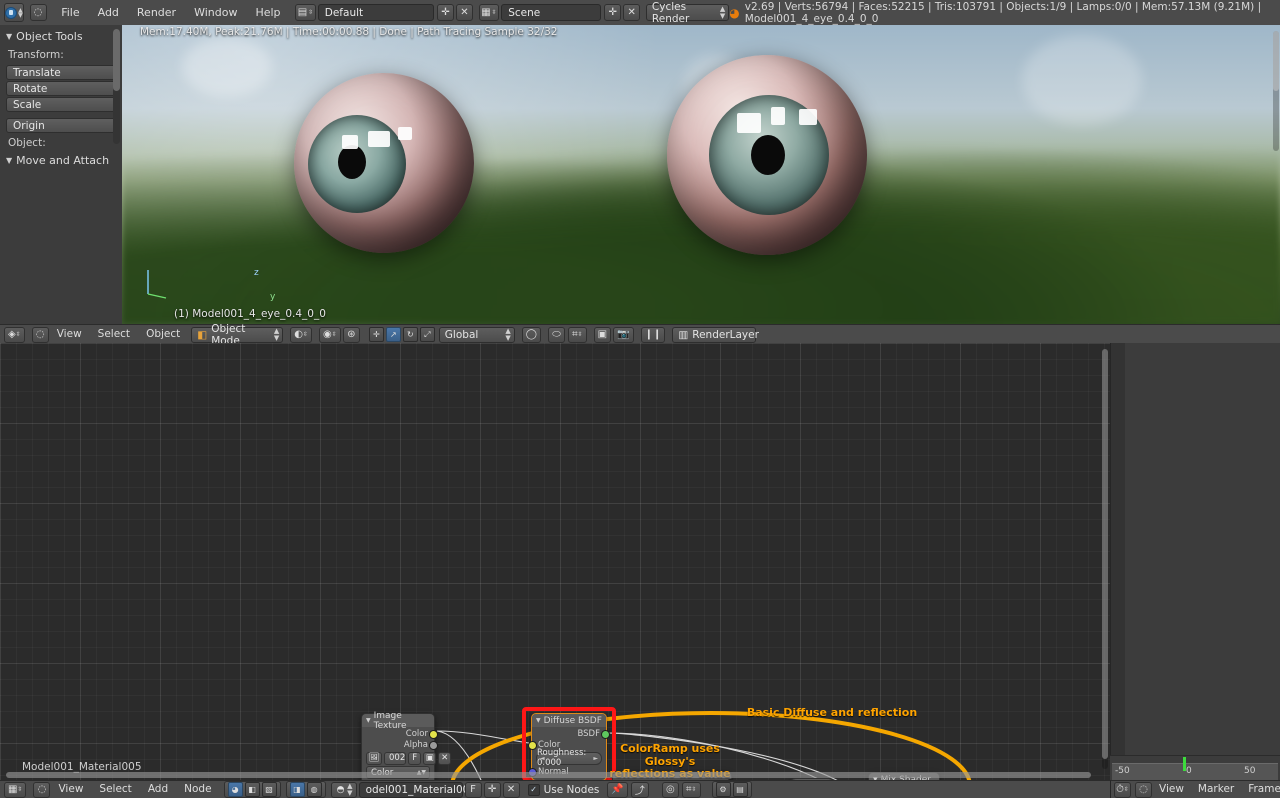 This screenshot has width=1280, height=798. What do you see at coordinates (531, 334) in the screenshot?
I see `layer-icon: ◯` at bounding box center [531, 334].